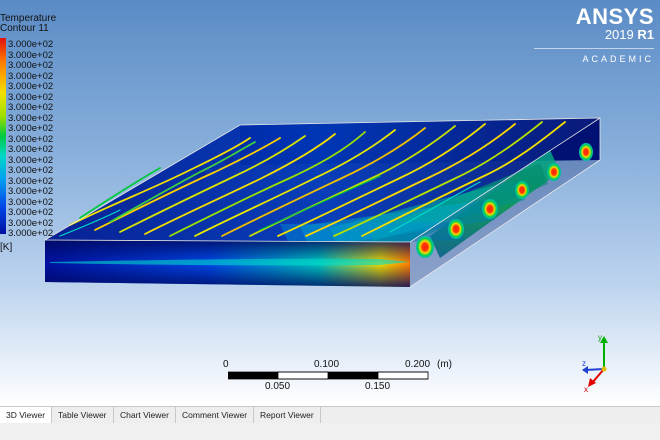  I want to click on brand-edition: ACADEMIC, so click(594, 57).